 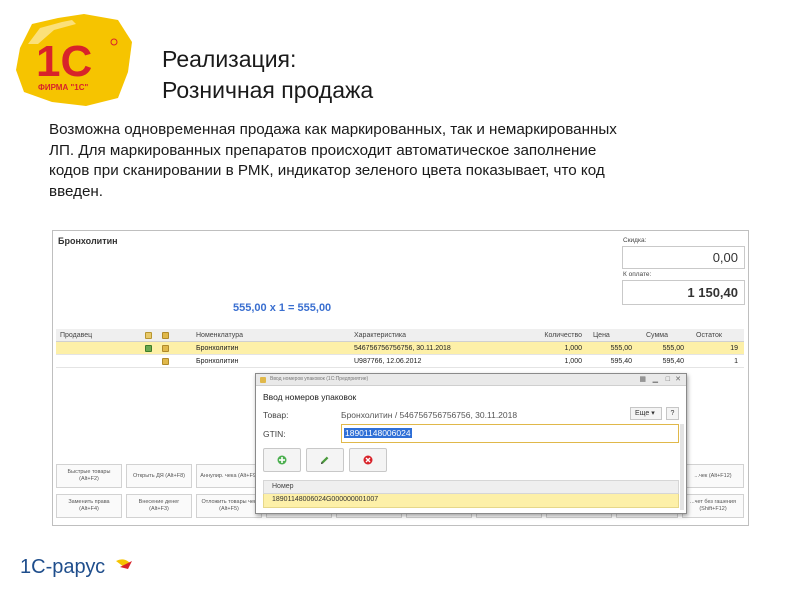 I want to click on slide-title-line1: Реализация:, so click(x=229, y=59).